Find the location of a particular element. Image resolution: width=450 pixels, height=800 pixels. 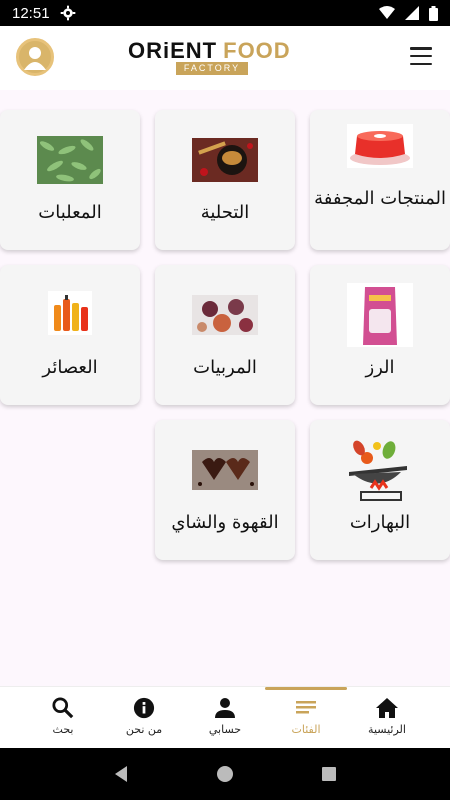

coffee-beans-image is located at coordinates (225, 470).